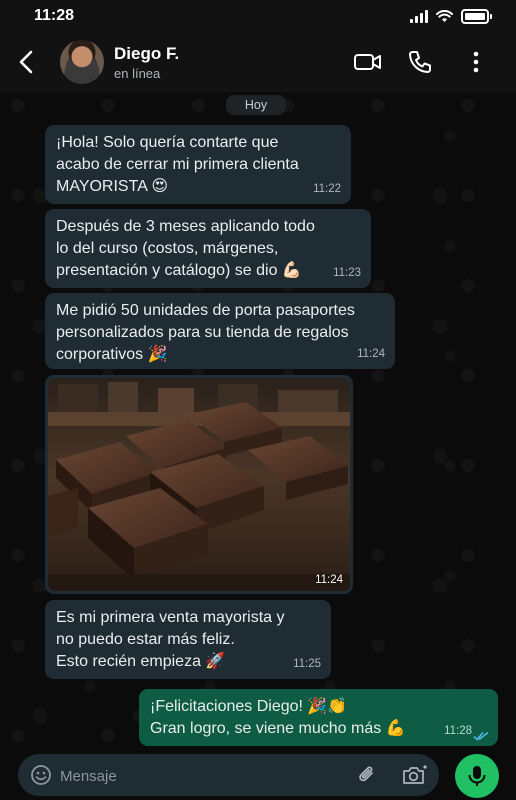 Image resolution: width=516 pixels, height=800 pixels. Describe the element at coordinates (205, 310) in the screenshot. I see `message-line: Me pidió 50 unidades de porta pasaportes` at that location.